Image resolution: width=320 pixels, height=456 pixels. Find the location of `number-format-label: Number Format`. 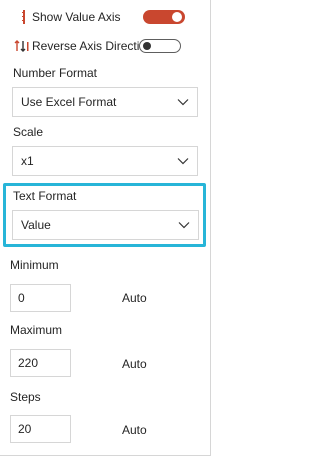

number-format-label: Number Format is located at coordinates (55, 73).